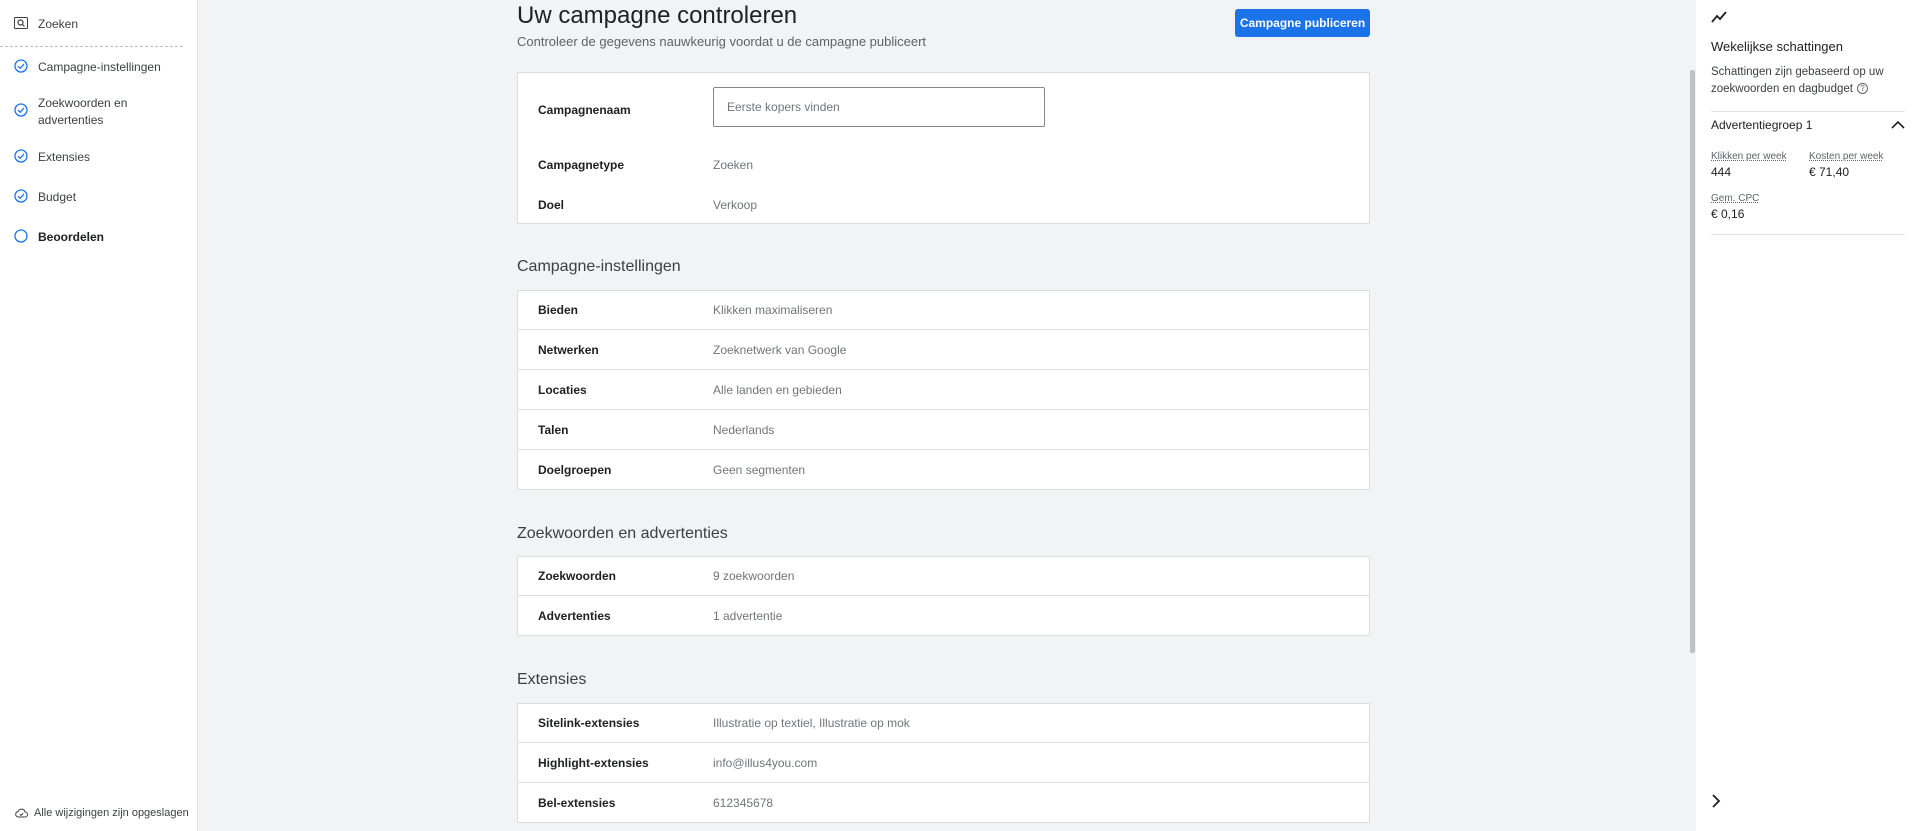  What do you see at coordinates (1728, 214) in the screenshot?
I see `avg-cpc-value: € 0,16` at bounding box center [1728, 214].